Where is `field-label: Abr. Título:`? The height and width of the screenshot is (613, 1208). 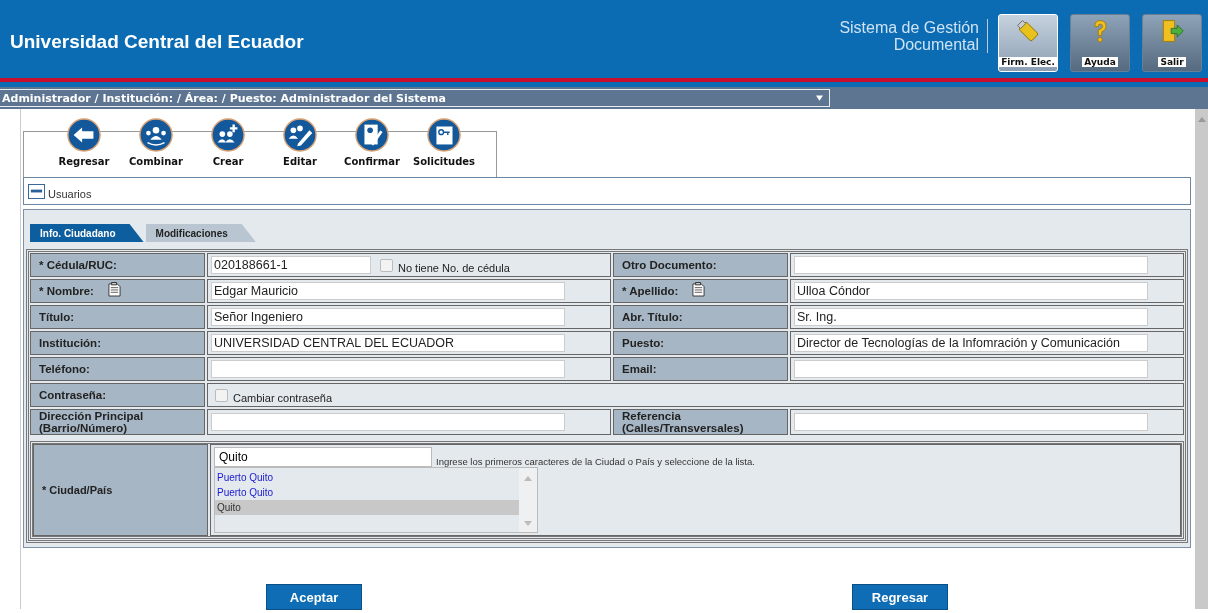 field-label: Abr. Título: is located at coordinates (652, 317).